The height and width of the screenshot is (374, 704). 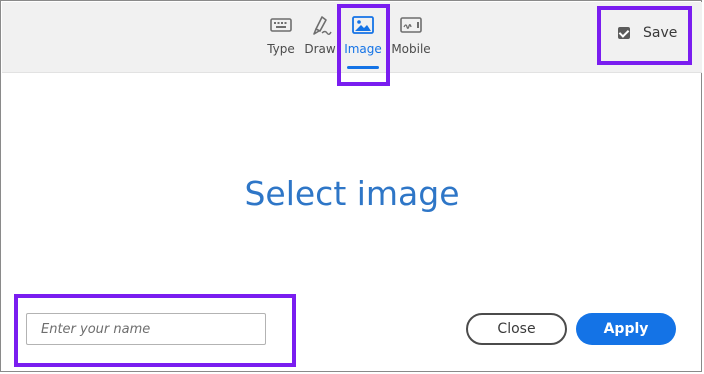 I want to click on tab-image-label: Image, so click(x=363, y=49).